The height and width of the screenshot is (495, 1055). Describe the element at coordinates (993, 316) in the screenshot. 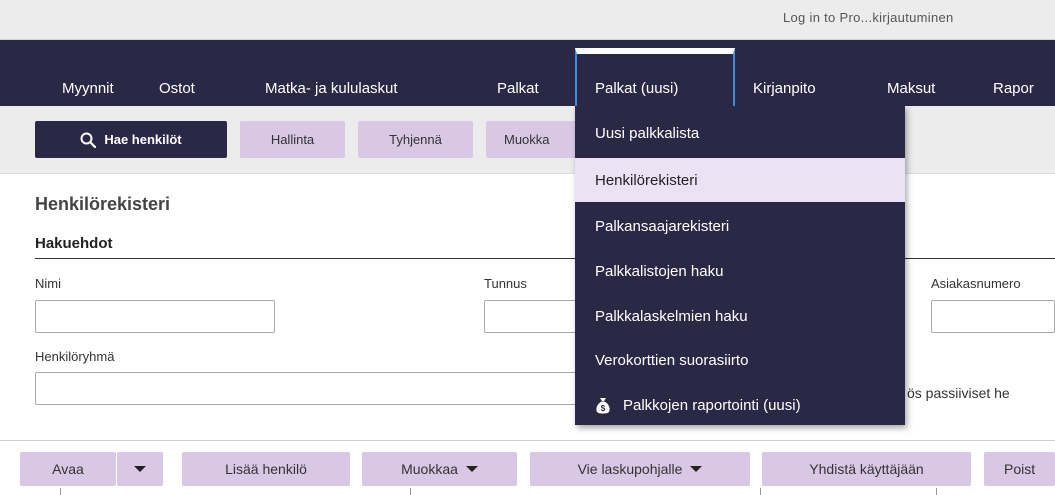

I see `customer-number-input` at that location.